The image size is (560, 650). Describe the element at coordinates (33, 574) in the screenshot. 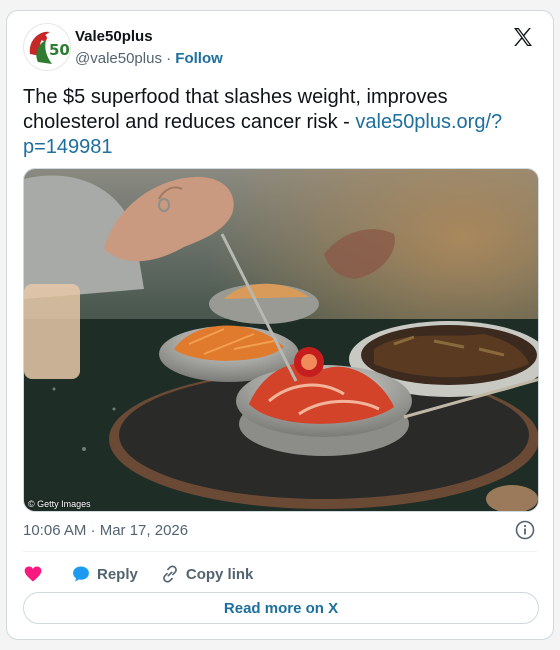

I see `heart-icon` at that location.